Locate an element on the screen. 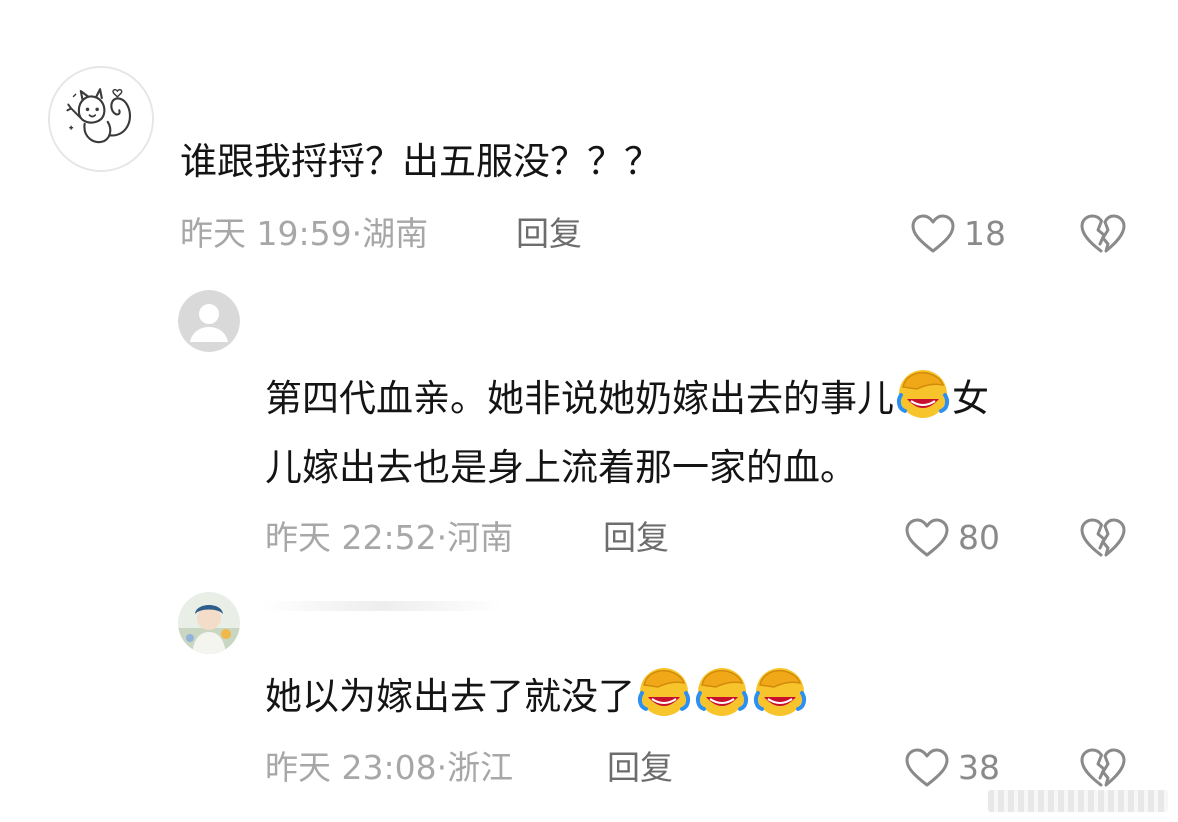 The image size is (1178, 822). like-count: 18 is located at coordinates (985, 233).